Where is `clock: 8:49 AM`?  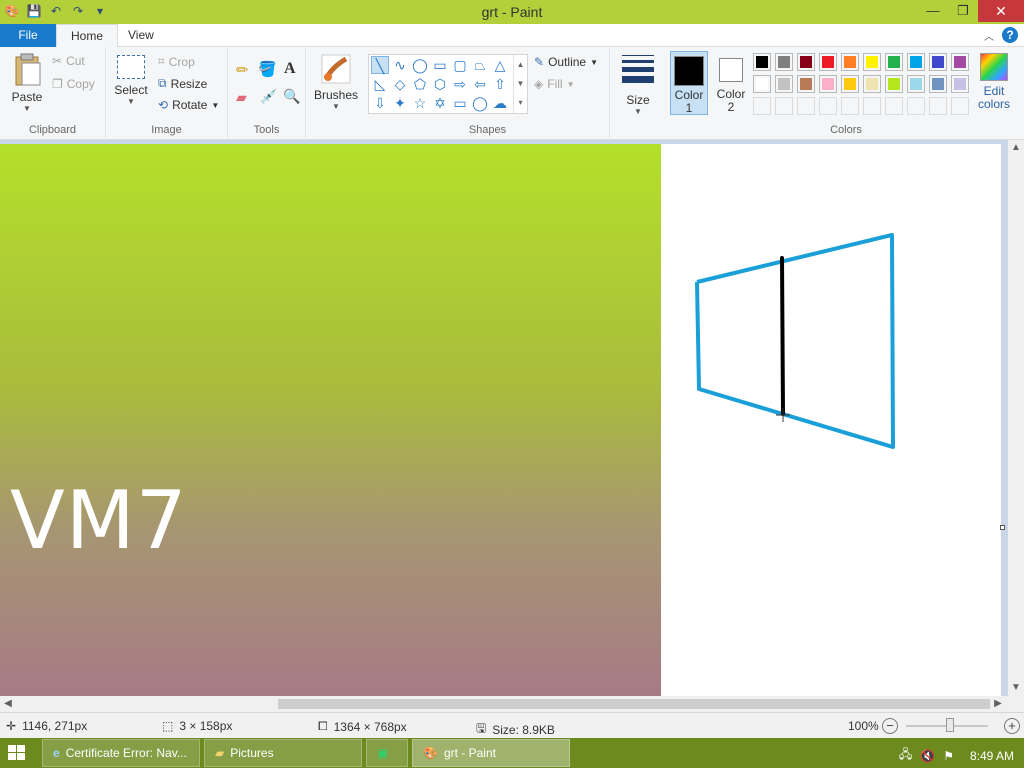
clock: 8:49 AM is located at coordinates (992, 756).